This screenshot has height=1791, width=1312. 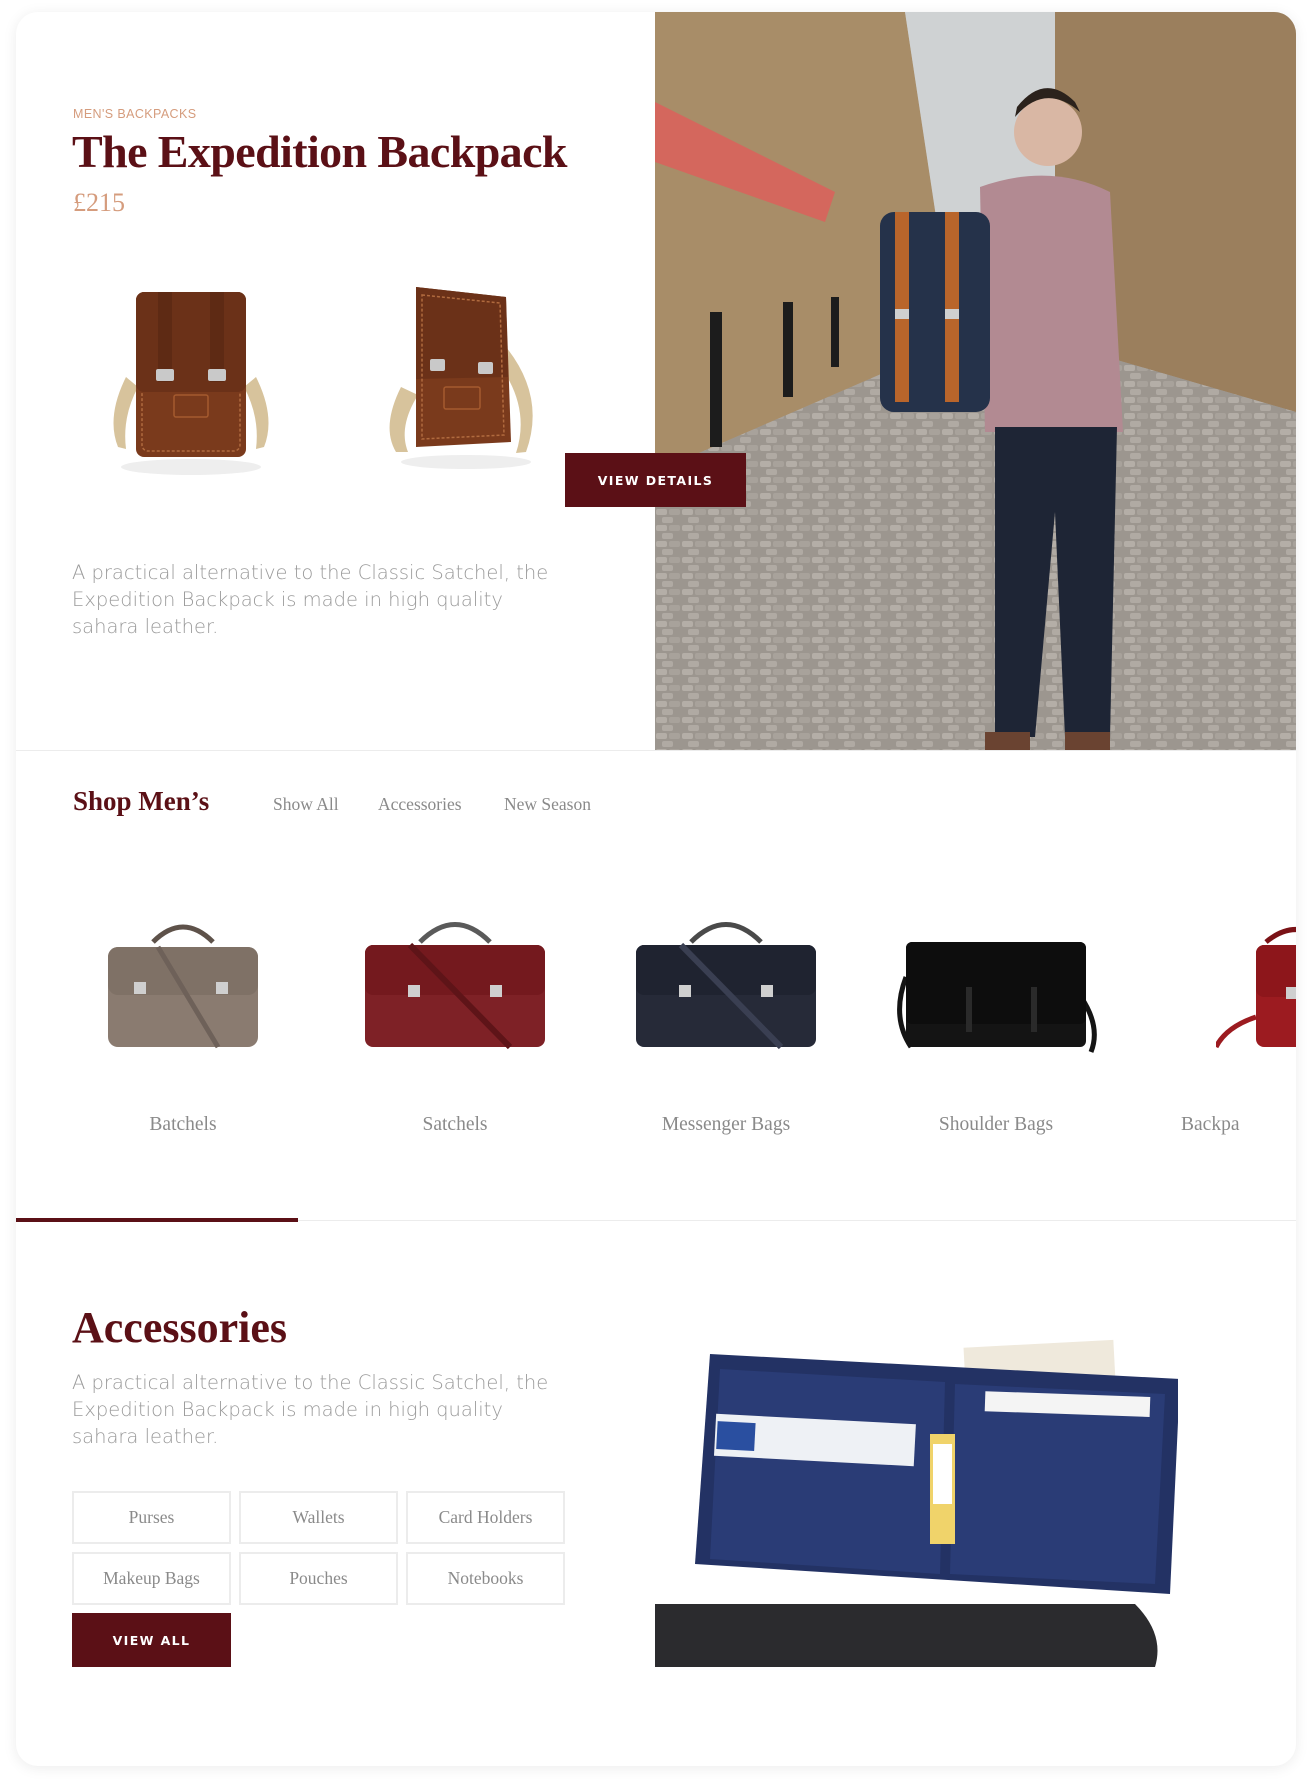 I want to click on category-backpacks: Backpa, so click(x=1228, y=1027).